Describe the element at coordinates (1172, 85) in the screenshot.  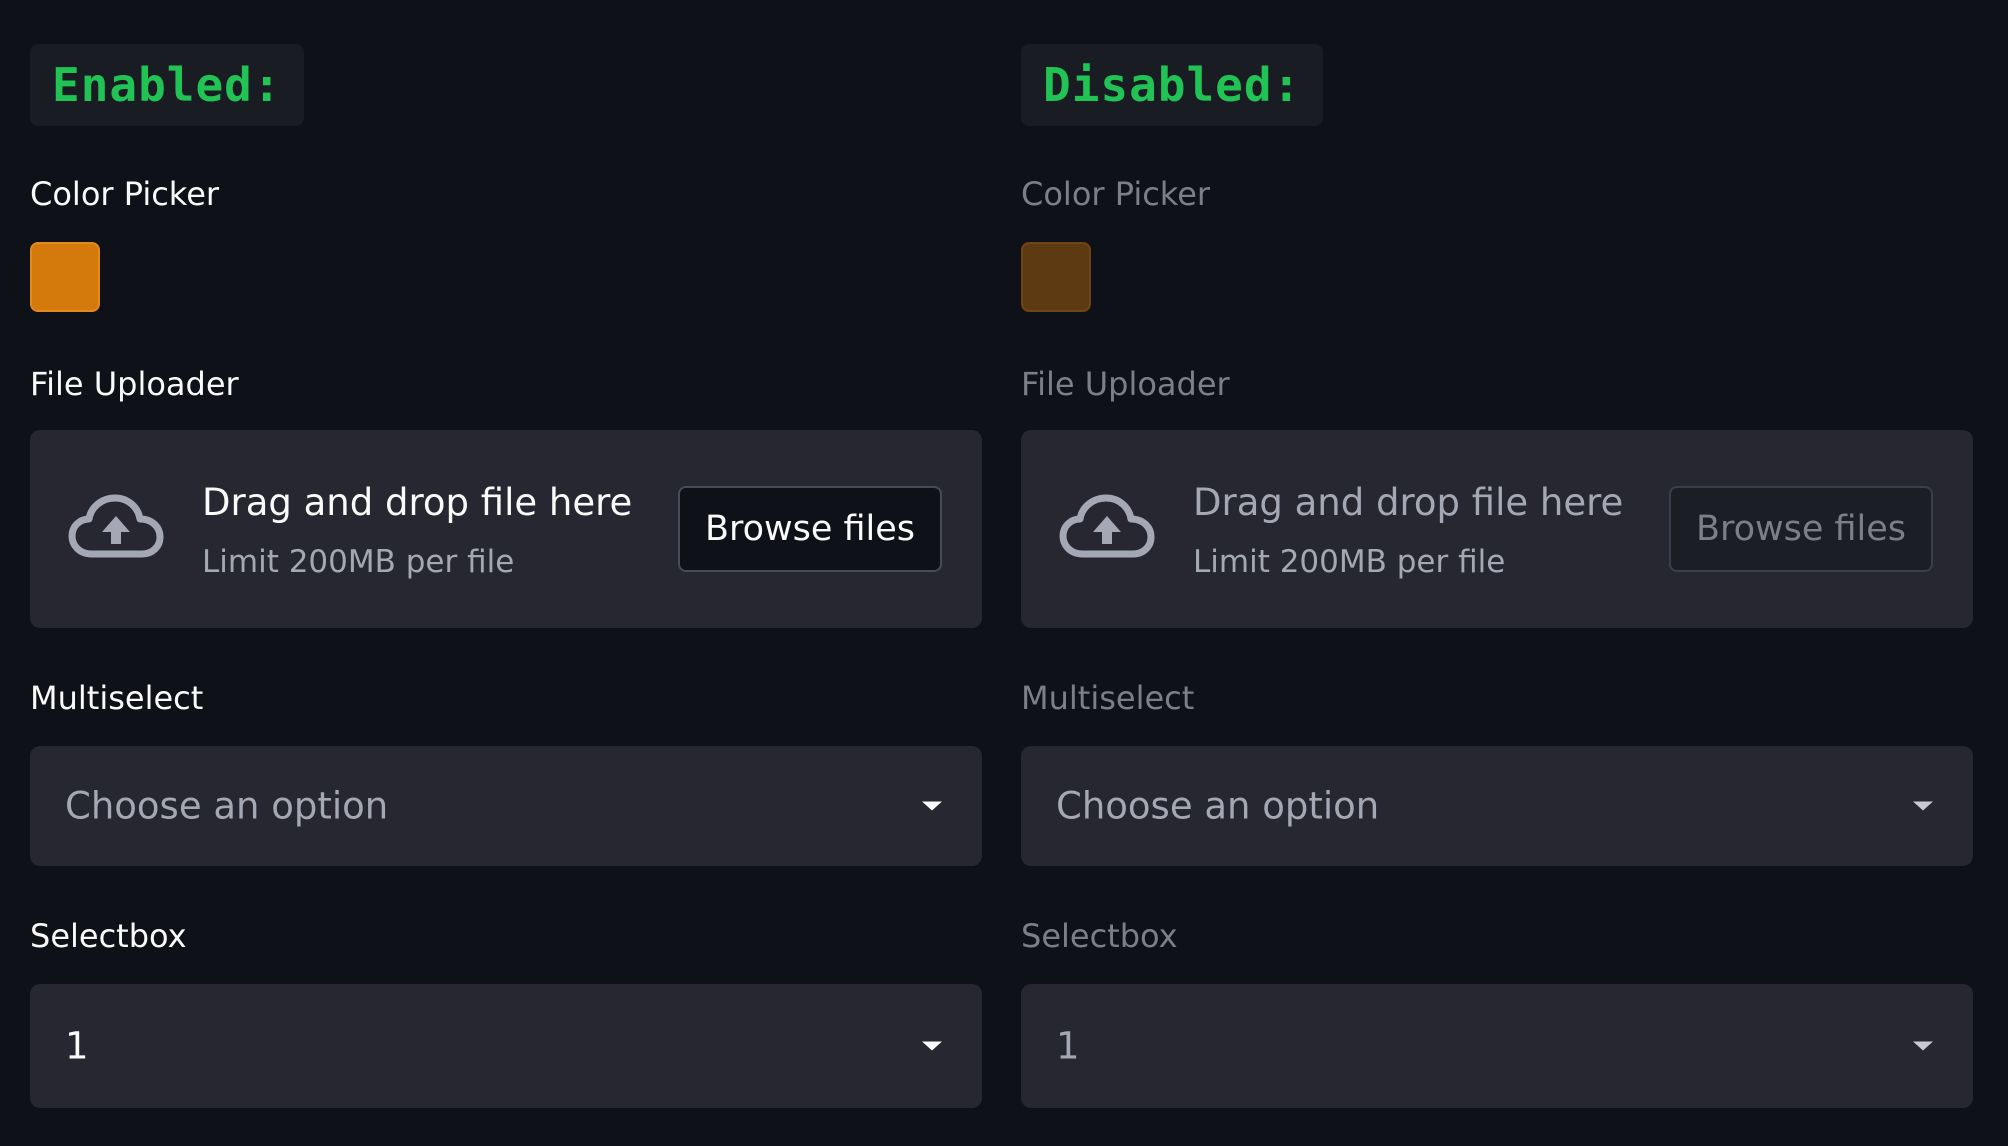
I see `disabled-header: Disabled:` at that location.